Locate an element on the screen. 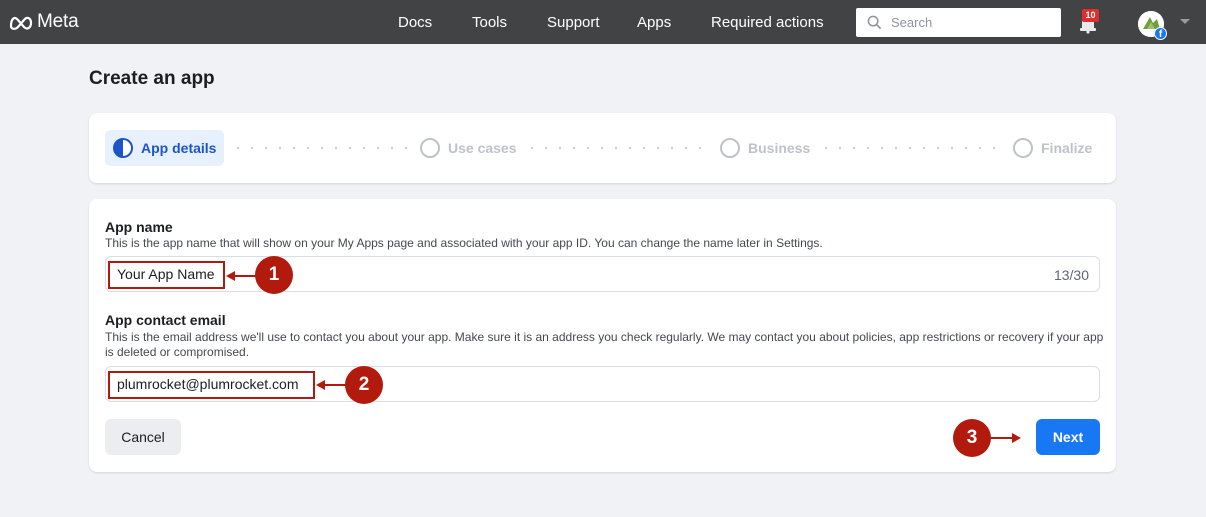 The height and width of the screenshot is (517, 1206). character-counter: 13/30 is located at coordinates (1071, 275).